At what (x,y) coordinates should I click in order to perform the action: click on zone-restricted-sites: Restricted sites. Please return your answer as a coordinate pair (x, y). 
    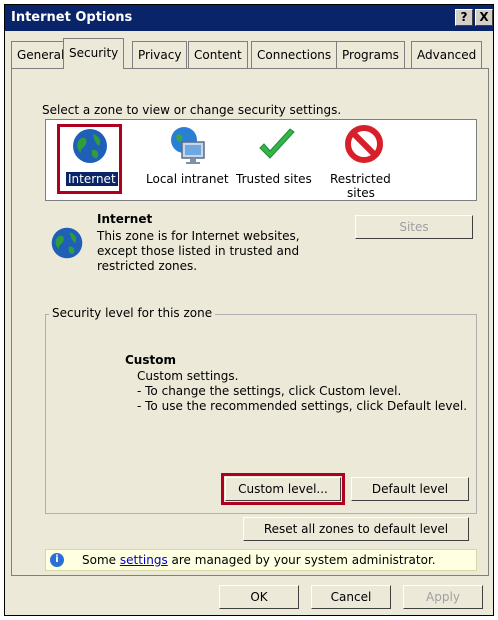
    Looking at the image, I should click on (364, 160).